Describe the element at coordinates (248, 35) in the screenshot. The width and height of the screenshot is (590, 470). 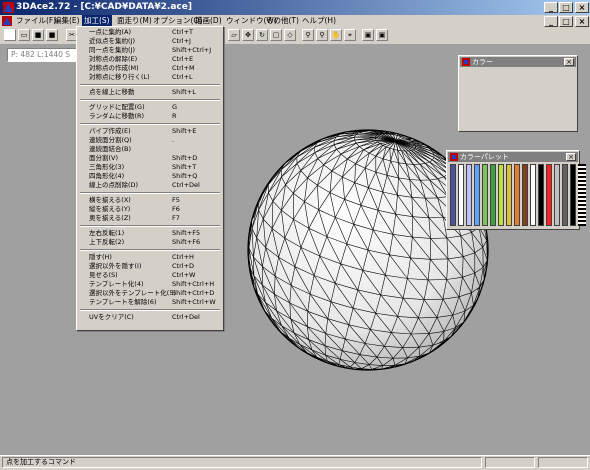
I see `move-tool-icon: ✥` at that location.